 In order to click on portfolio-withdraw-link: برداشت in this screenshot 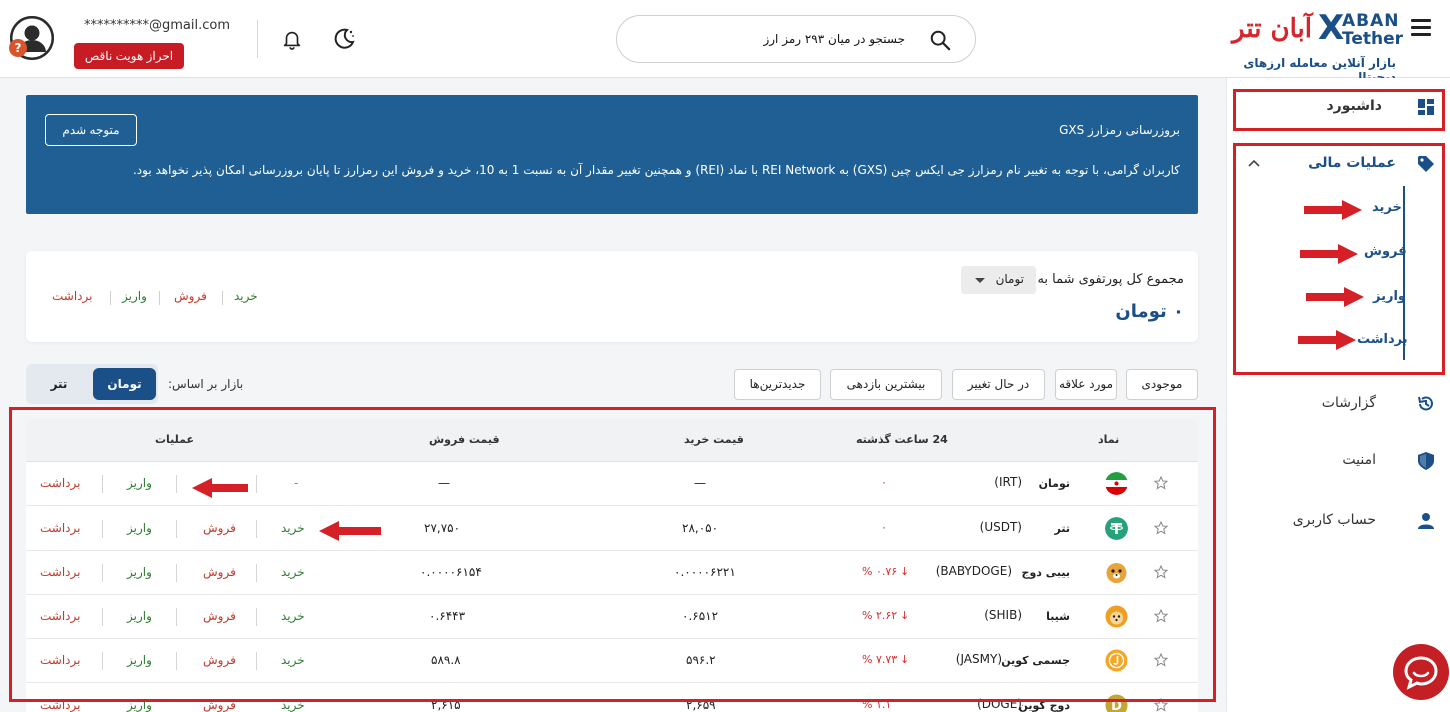, I will do `click(72, 296)`.